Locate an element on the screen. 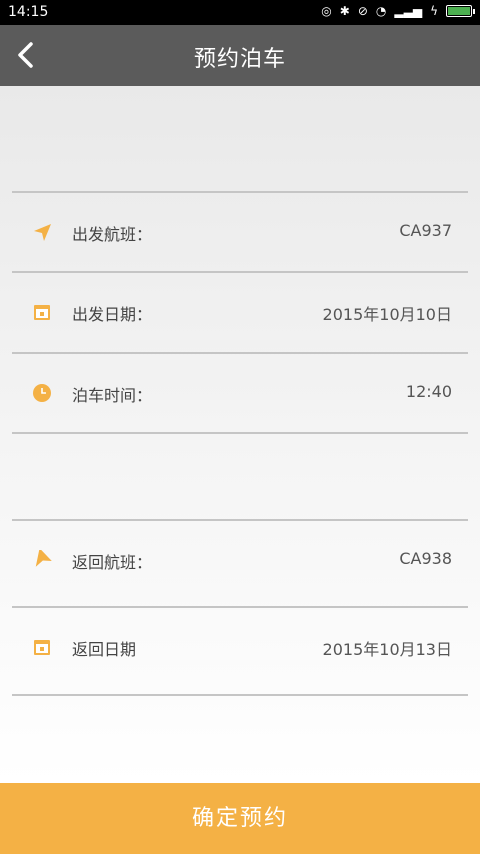 The width and height of the screenshot is (480, 854). row-departure-flight: 出发航班： CA937 is located at coordinates (240, 232).